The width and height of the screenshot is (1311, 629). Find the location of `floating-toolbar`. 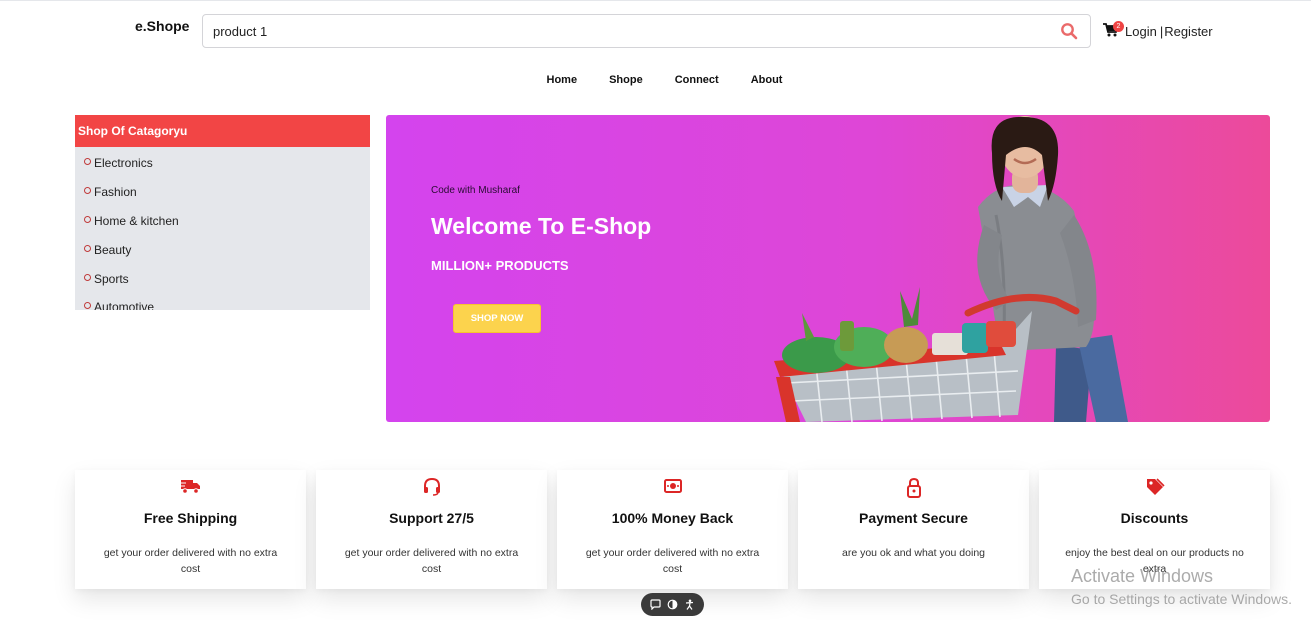

floating-toolbar is located at coordinates (672, 604).